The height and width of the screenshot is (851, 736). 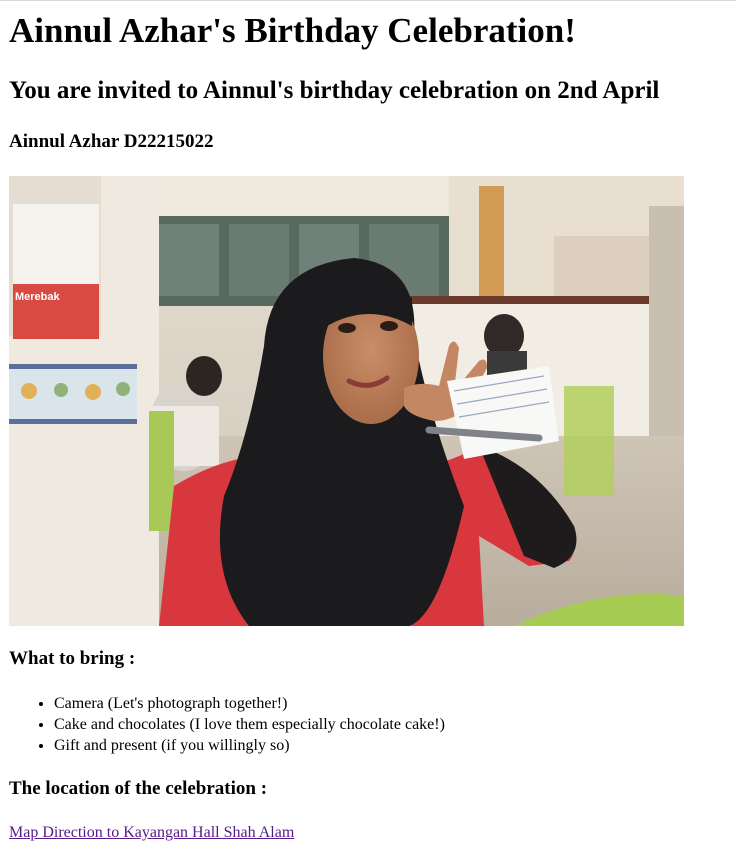 I want to click on list-item: Gift and present (if you willingly so), so click(x=249, y=745).